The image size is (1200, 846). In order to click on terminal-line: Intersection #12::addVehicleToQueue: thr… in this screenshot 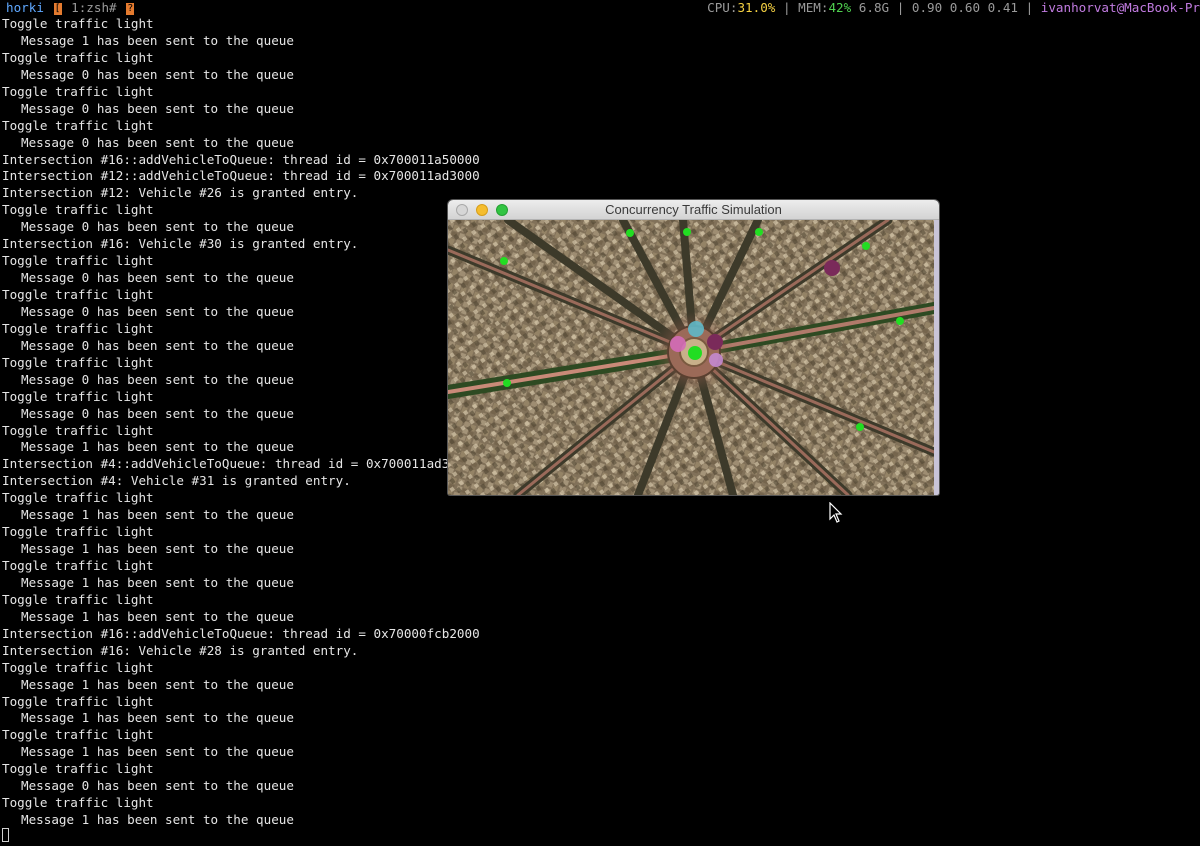, I will do `click(241, 176)`.